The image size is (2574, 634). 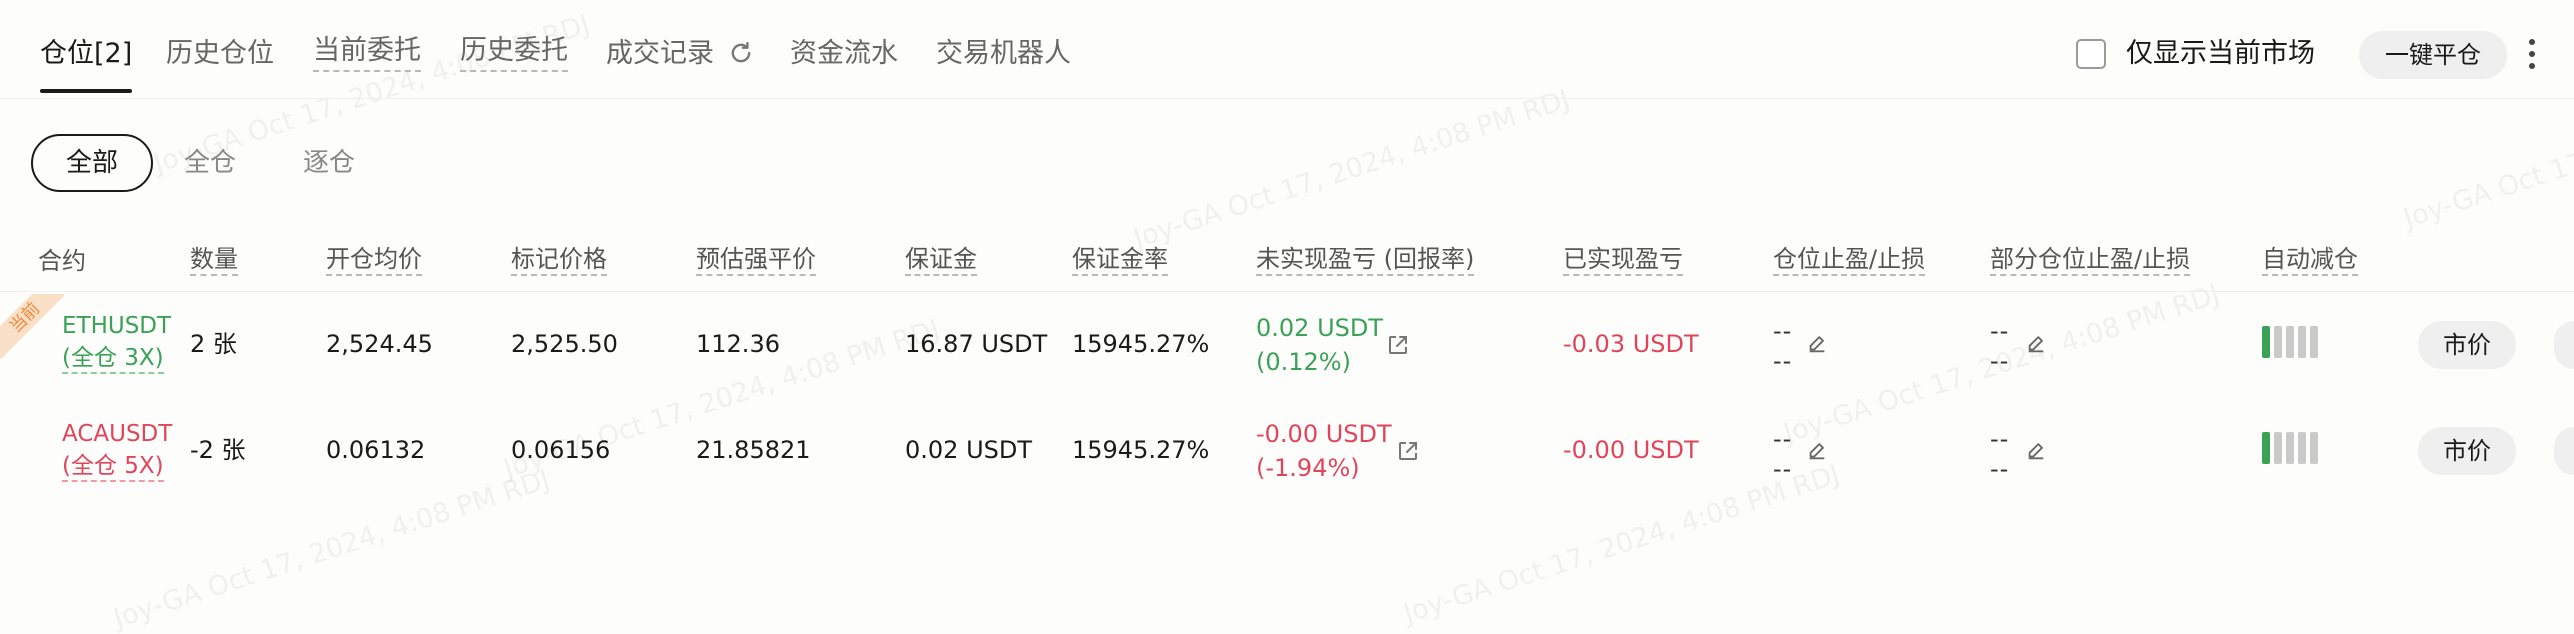 What do you see at coordinates (214, 260) in the screenshot?
I see `header-quantity: 数量` at bounding box center [214, 260].